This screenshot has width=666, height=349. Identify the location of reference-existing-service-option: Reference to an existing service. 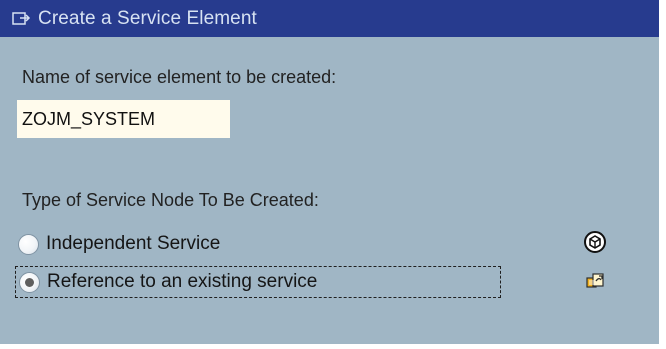
(258, 282).